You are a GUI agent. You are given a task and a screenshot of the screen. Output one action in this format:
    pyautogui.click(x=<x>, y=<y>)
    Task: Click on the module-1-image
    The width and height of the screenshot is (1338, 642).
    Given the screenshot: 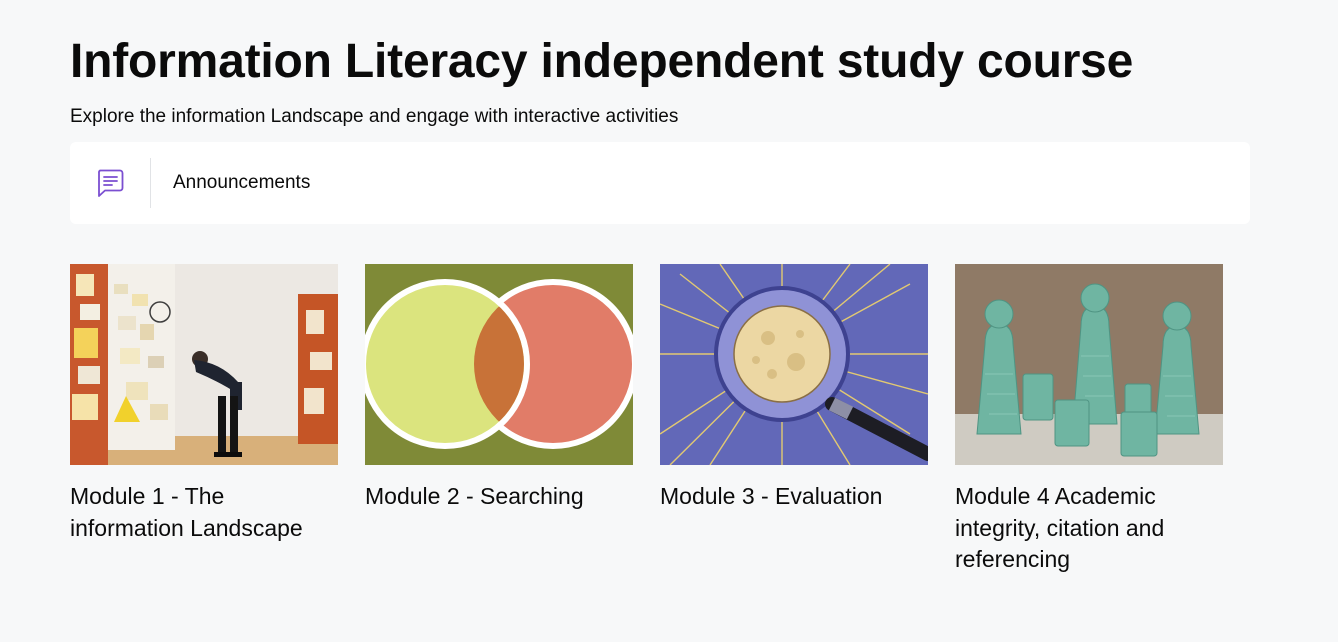 What is the action you would take?
    pyautogui.click(x=204, y=364)
    